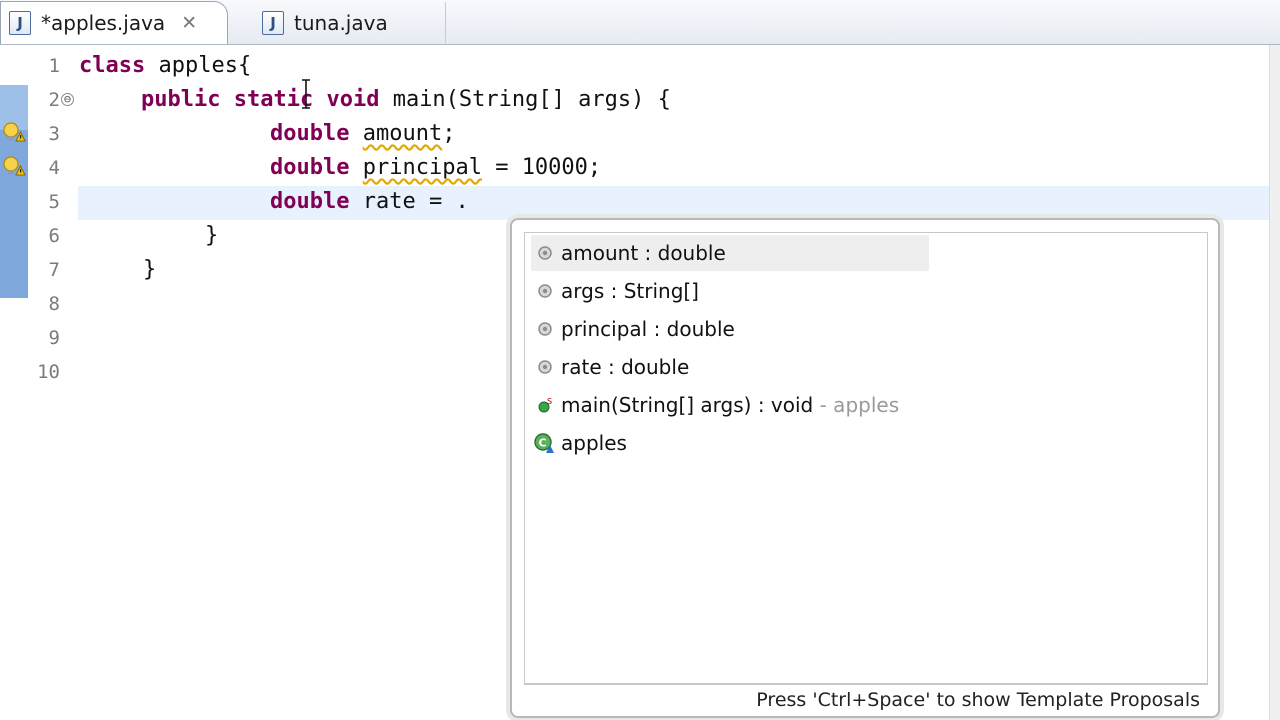 Image resolution: width=1280 pixels, height=720 pixels. Describe the element at coordinates (306, 94) in the screenshot. I see `text-cursor-icon` at that location.